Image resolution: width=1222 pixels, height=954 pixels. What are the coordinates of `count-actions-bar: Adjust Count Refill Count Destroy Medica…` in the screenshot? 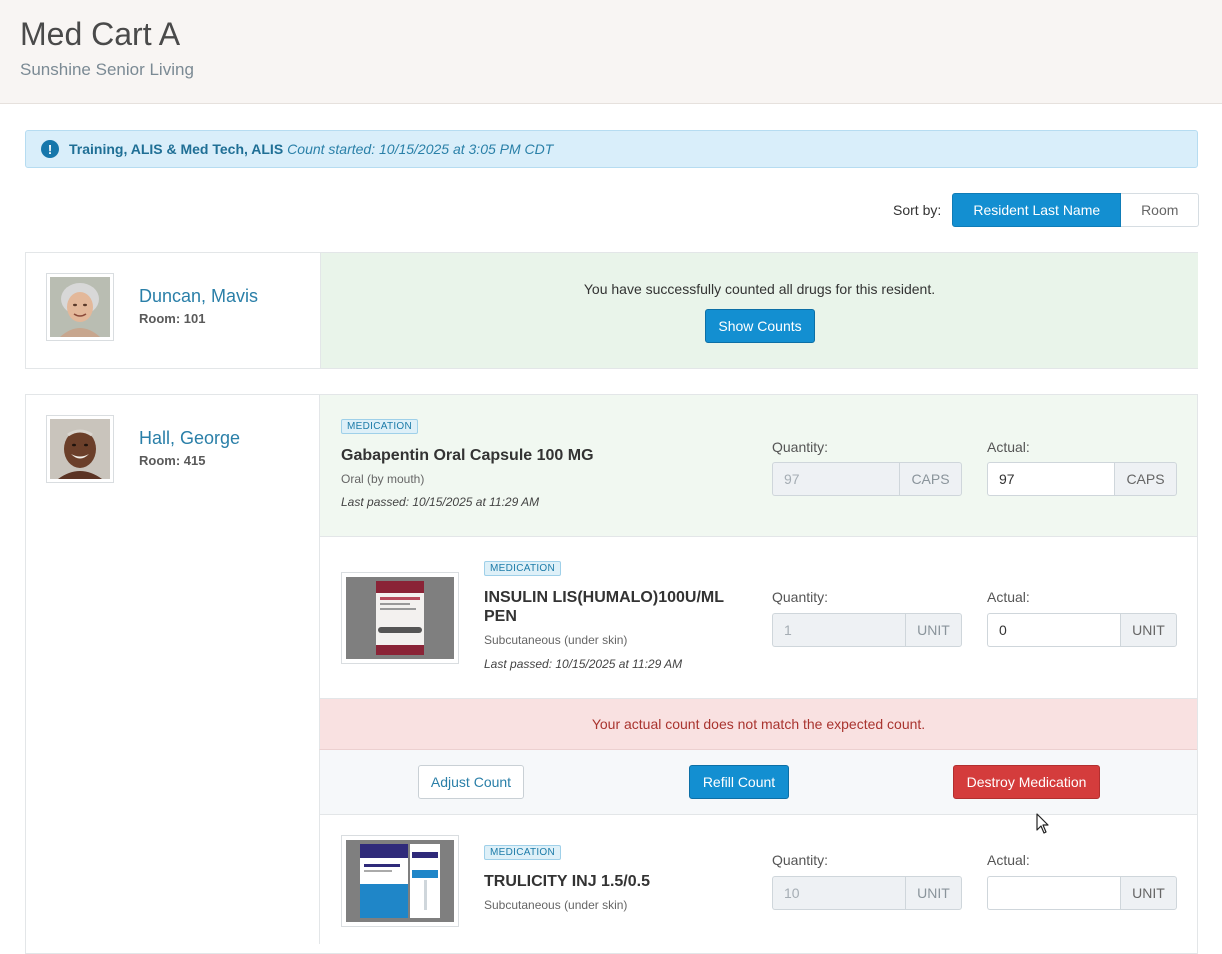 It's located at (758, 782).